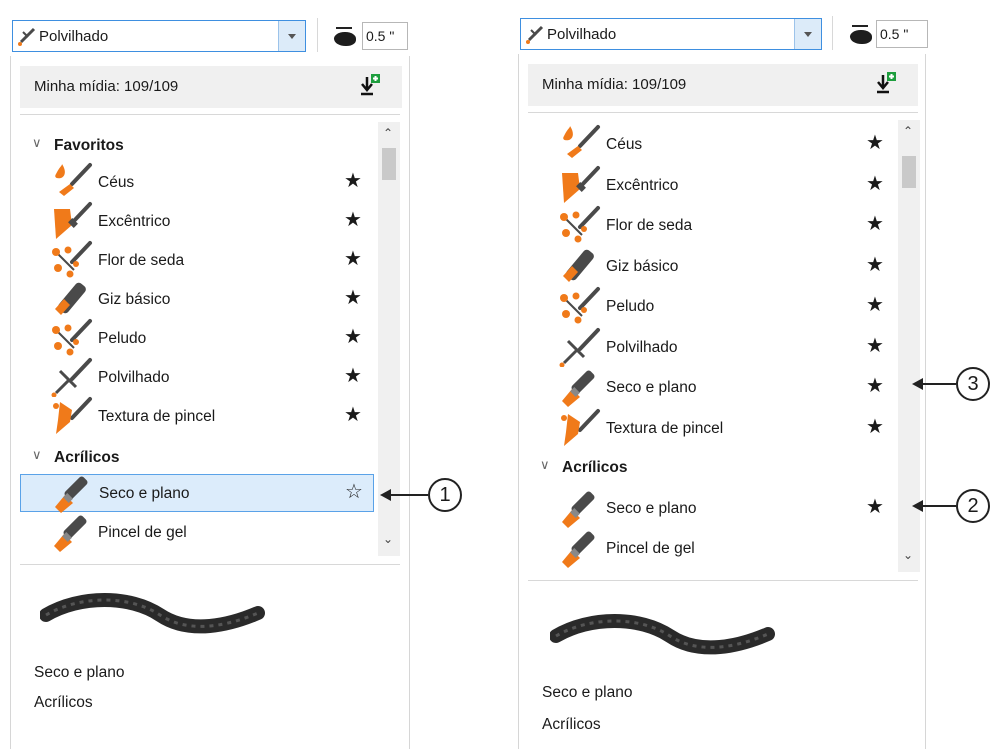 The height and width of the screenshot is (749, 1003). I want to click on brush-label: Excêntrico, so click(134, 221).